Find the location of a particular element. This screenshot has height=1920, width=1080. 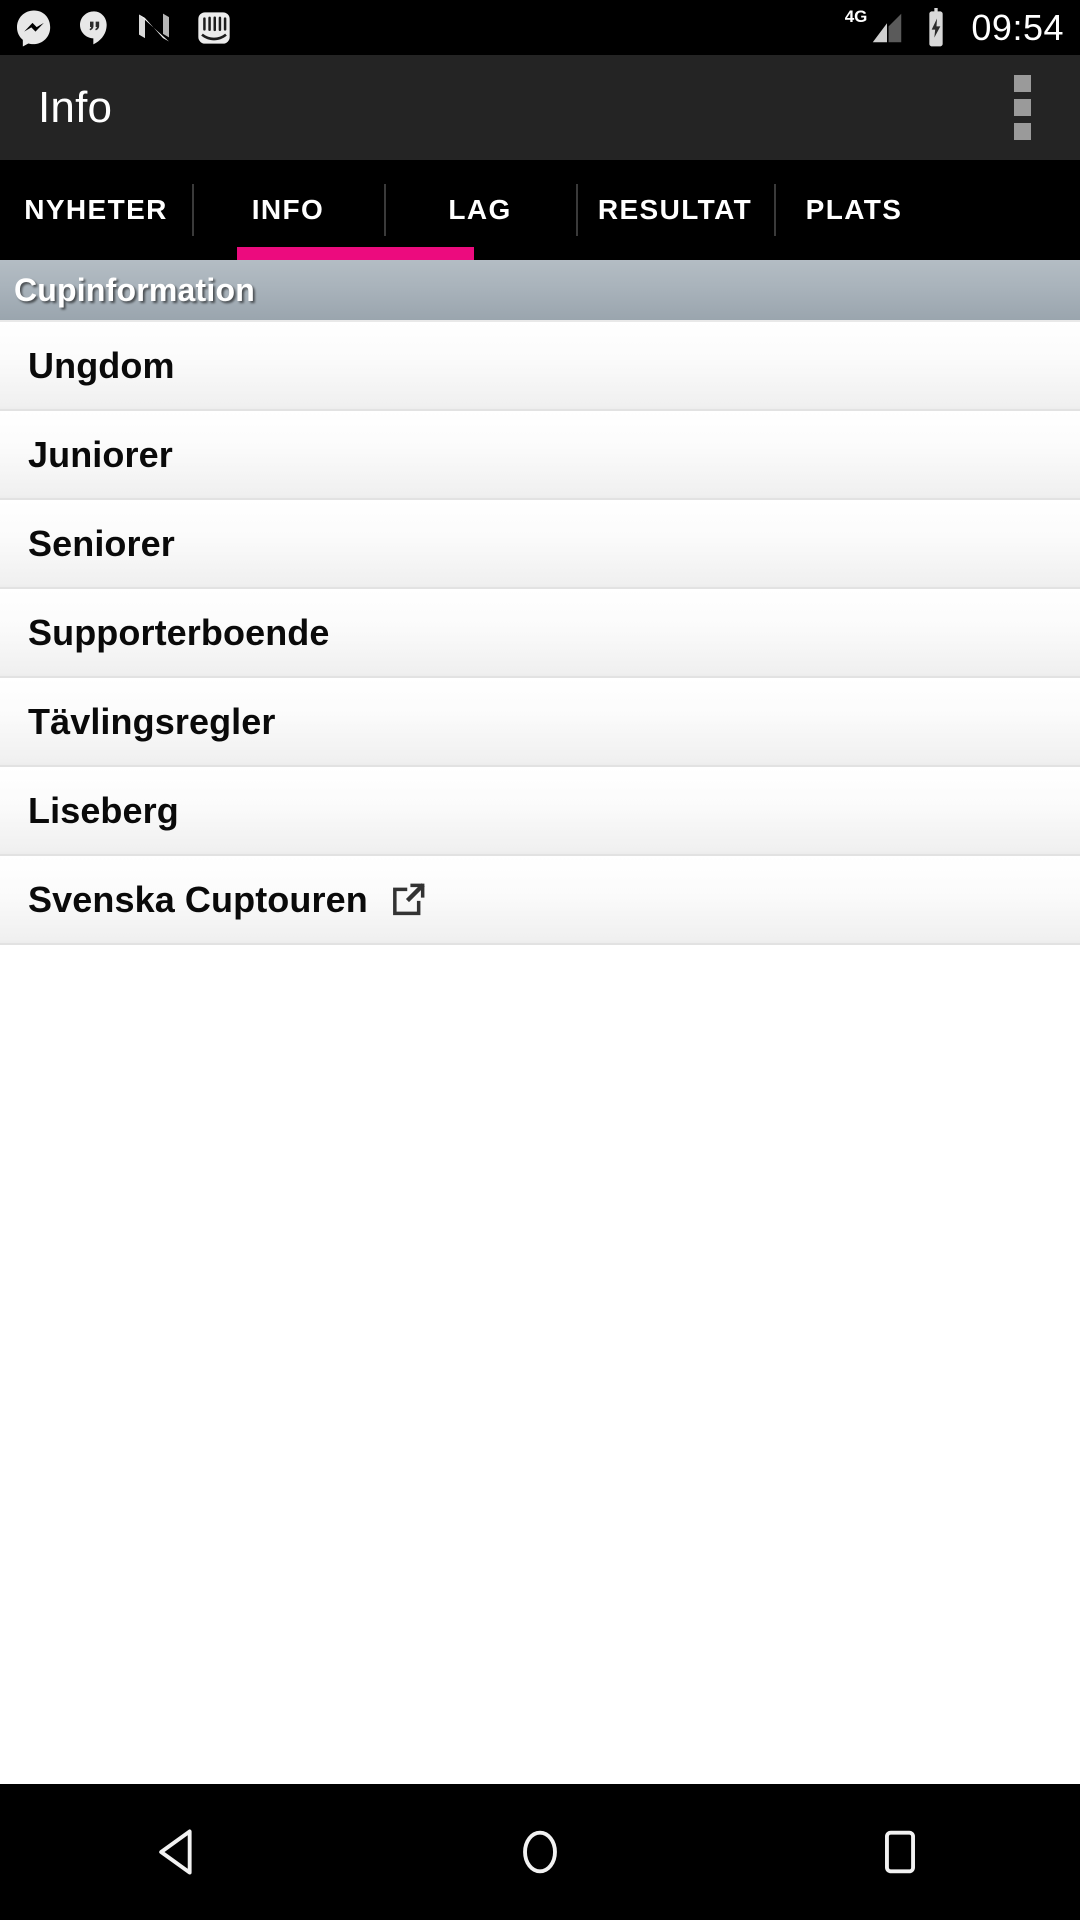

tab-label: INFO is located at coordinates (288, 209).